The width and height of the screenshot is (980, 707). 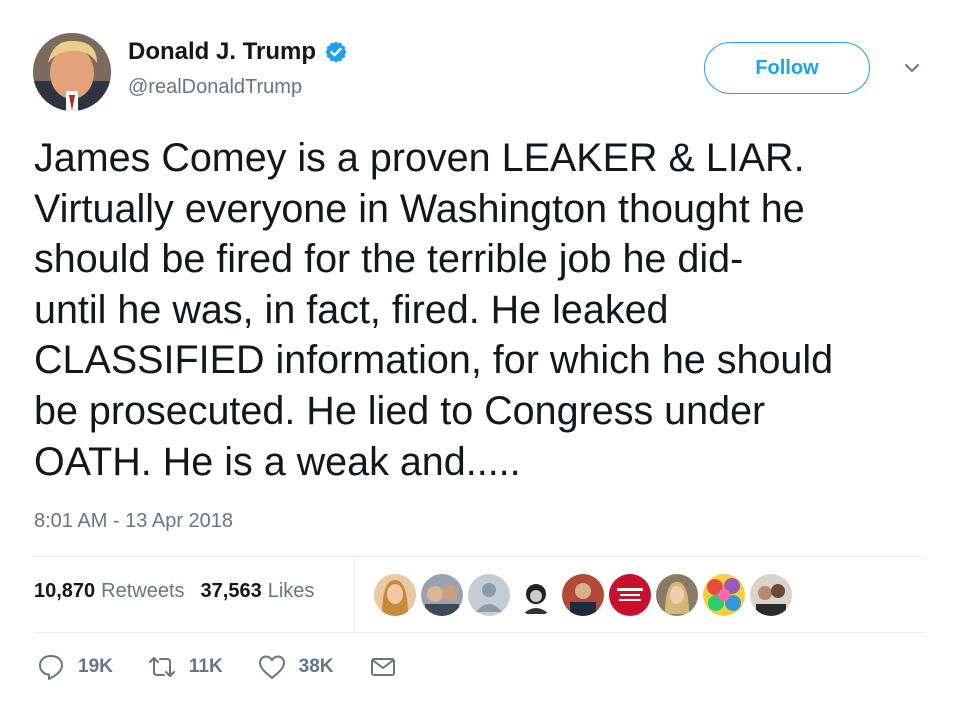 I want to click on tweet-timestamp: 8:01 AM - 13 Apr 2018, so click(x=133, y=521).